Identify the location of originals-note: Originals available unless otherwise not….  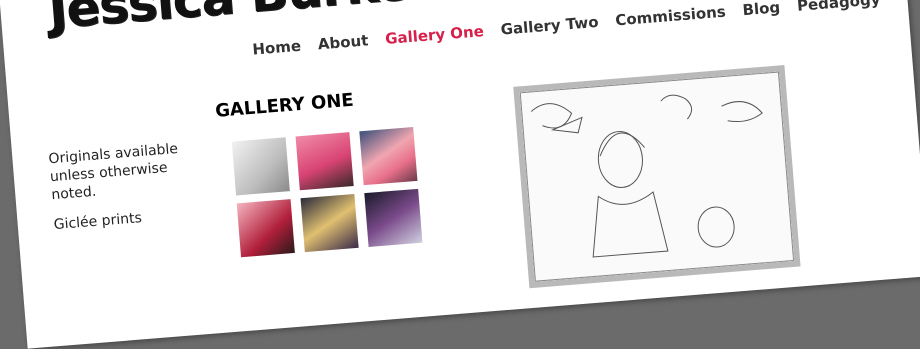
(113, 172).